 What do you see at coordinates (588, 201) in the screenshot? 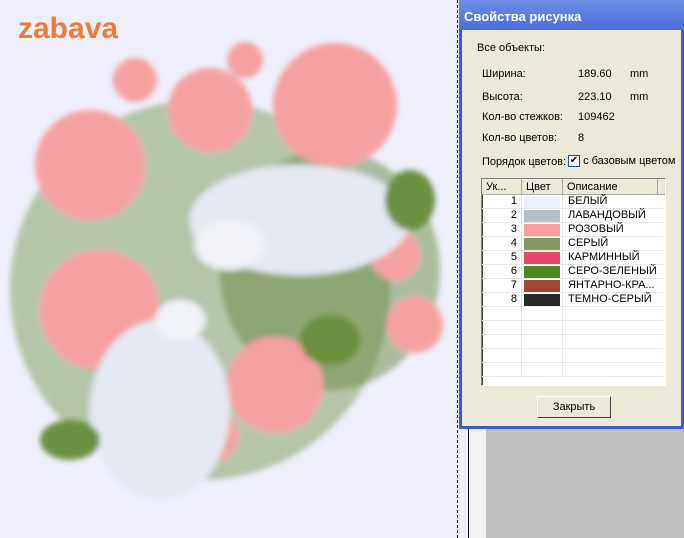
I see `row-description: БЕЛЫЙ` at bounding box center [588, 201].